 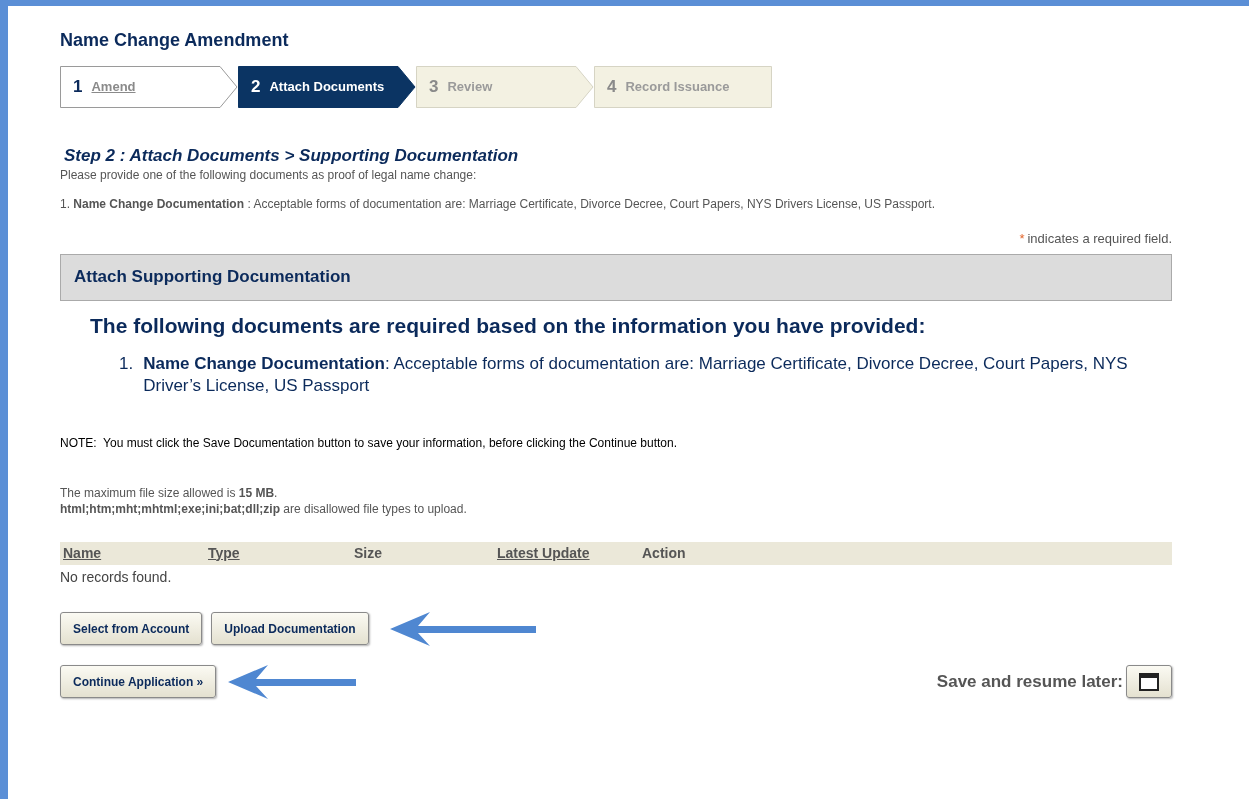 What do you see at coordinates (269, 175) in the screenshot?
I see `intro-text: Please provide one of the following documents as proof of legal name change:` at bounding box center [269, 175].